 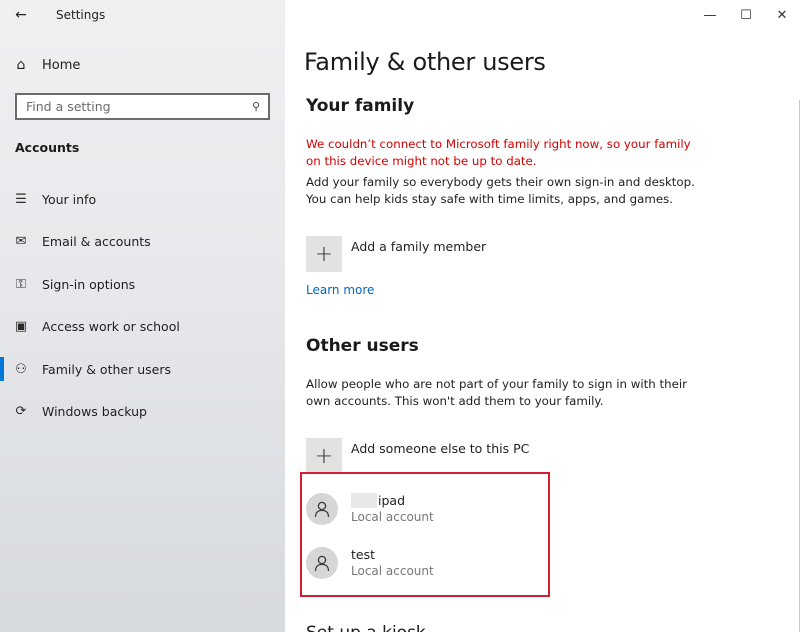 I want to click on mail-icon: ✉, so click(x=21, y=242).